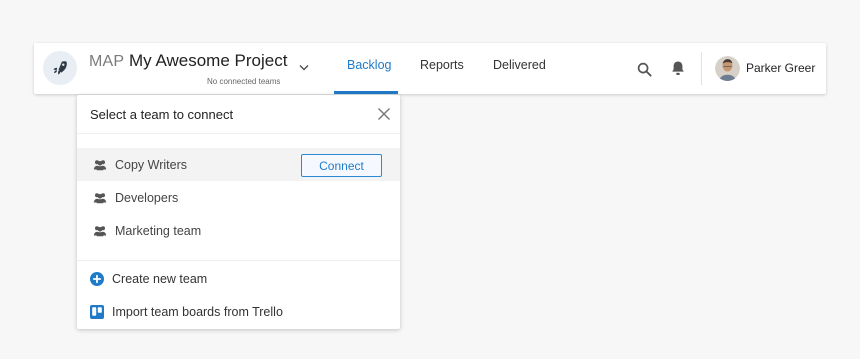 This screenshot has width=860, height=359. I want to click on project-key: MAP, so click(107, 61).